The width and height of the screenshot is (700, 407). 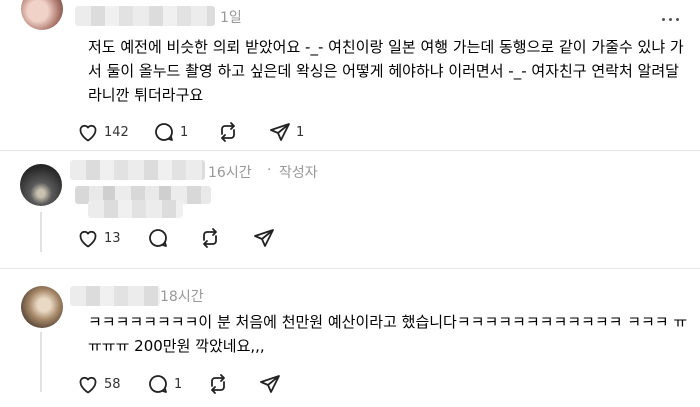 What do you see at coordinates (182, 297) in the screenshot?
I see `timestamp: 18시간` at bounding box center [182, 297].